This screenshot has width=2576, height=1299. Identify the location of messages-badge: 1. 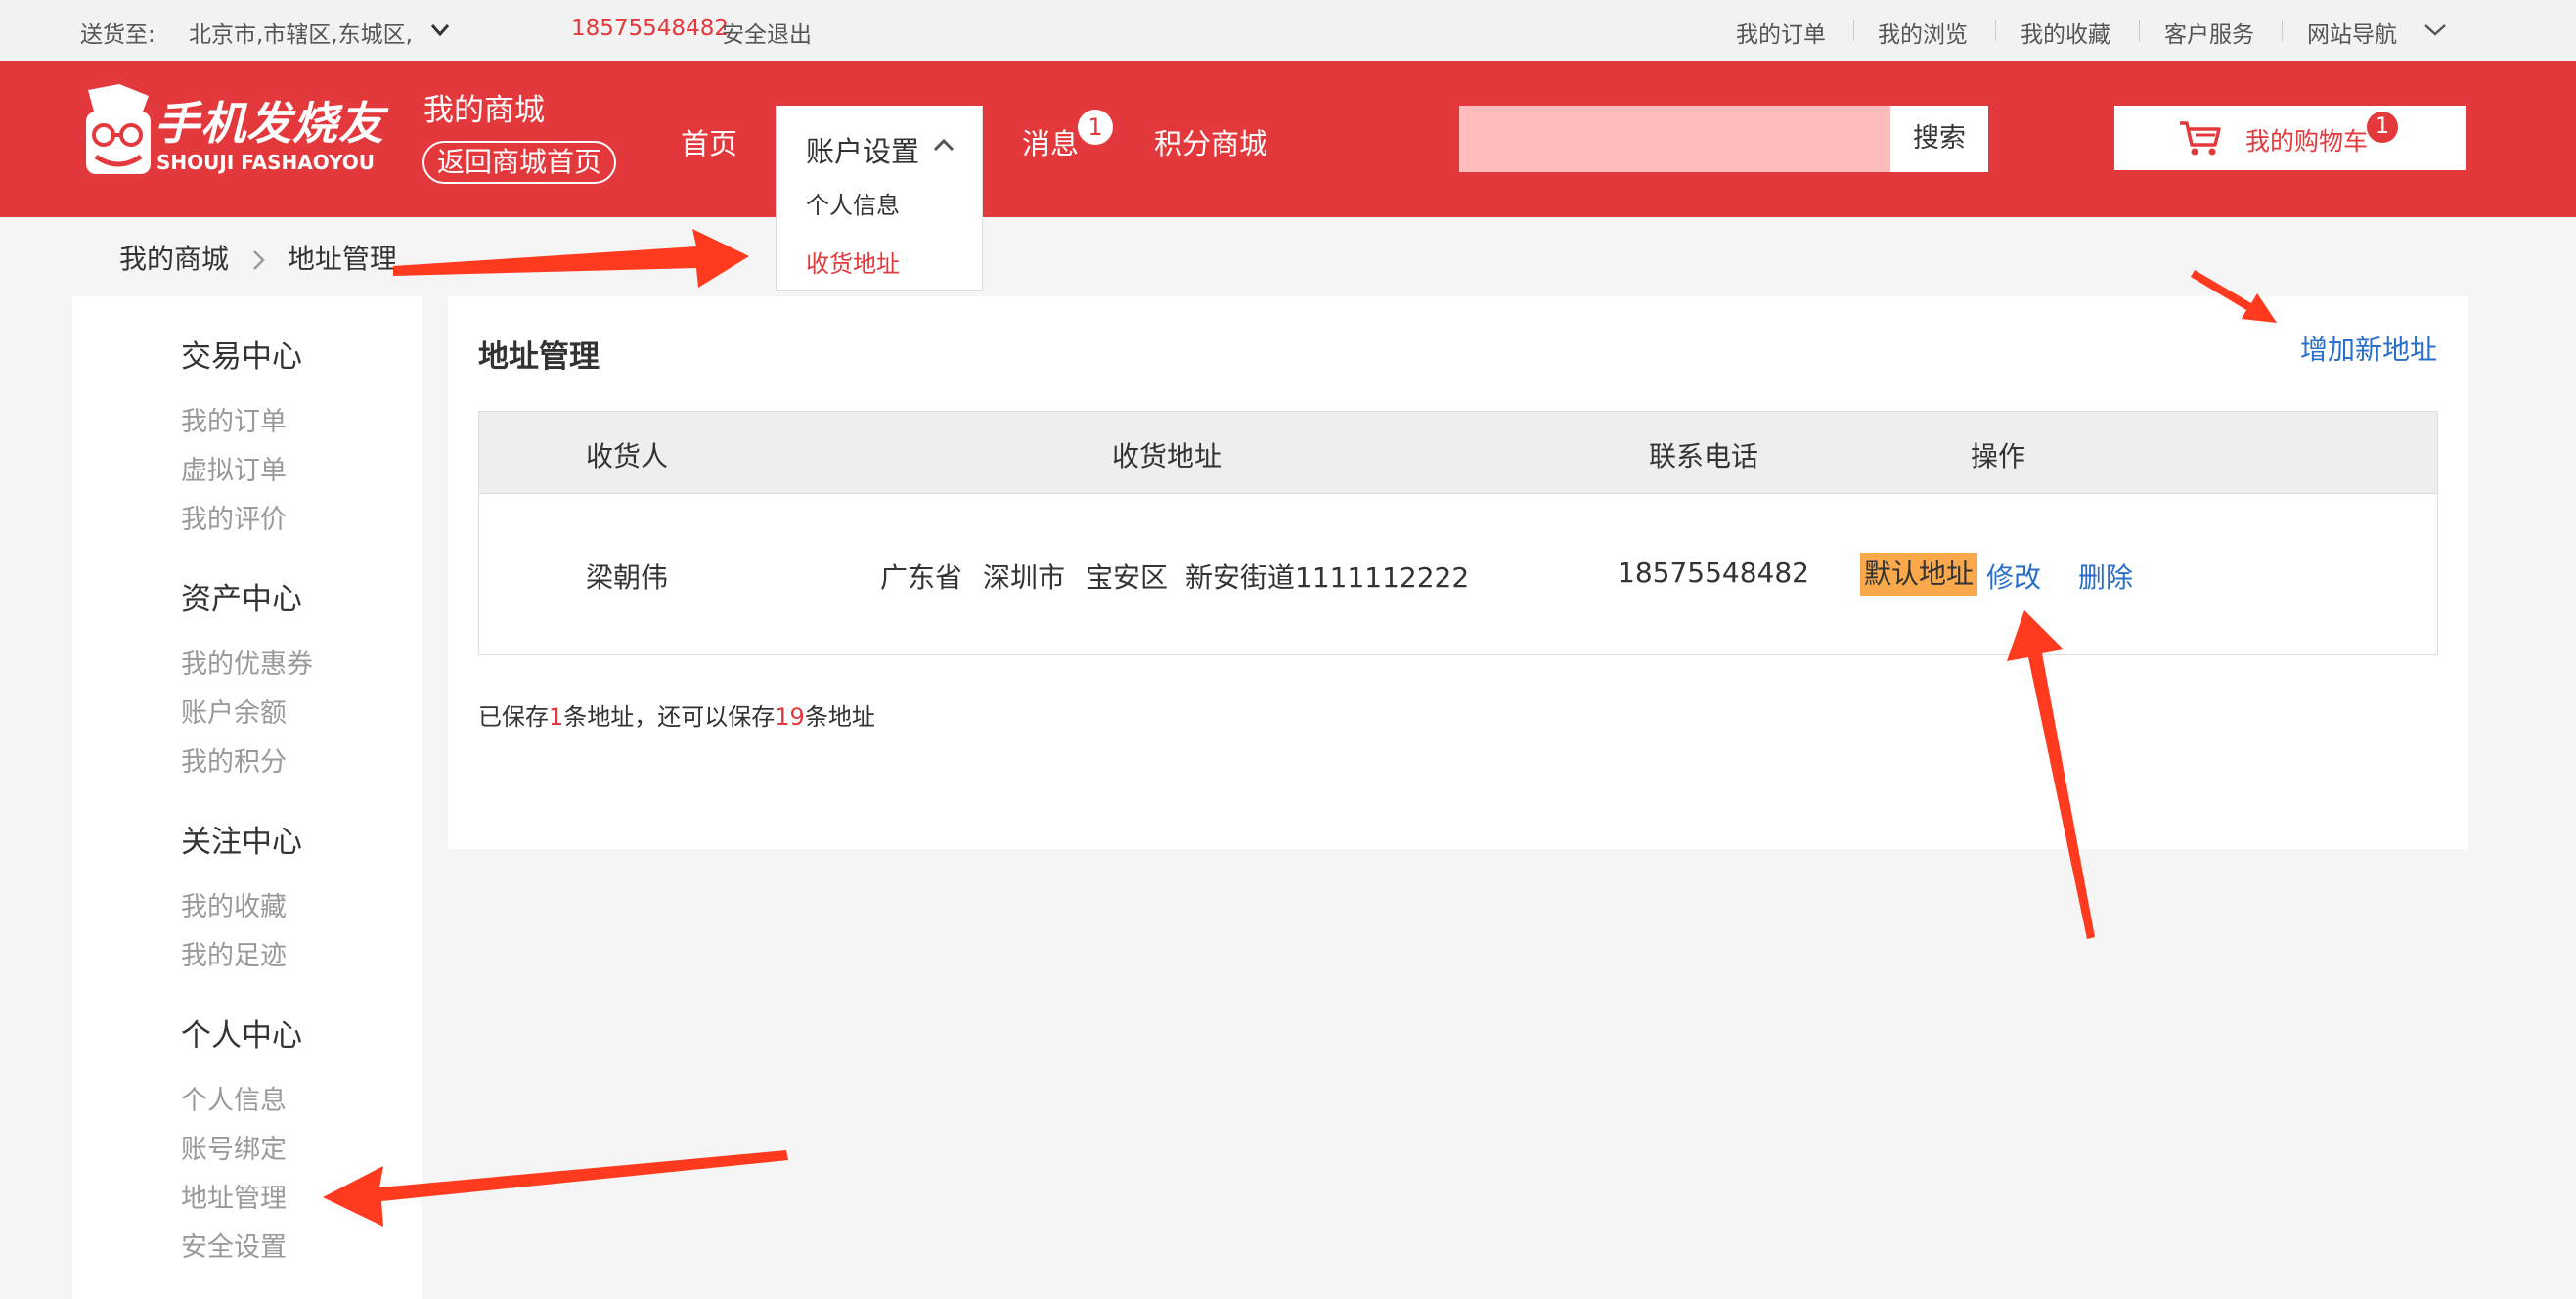
(1095, 127).